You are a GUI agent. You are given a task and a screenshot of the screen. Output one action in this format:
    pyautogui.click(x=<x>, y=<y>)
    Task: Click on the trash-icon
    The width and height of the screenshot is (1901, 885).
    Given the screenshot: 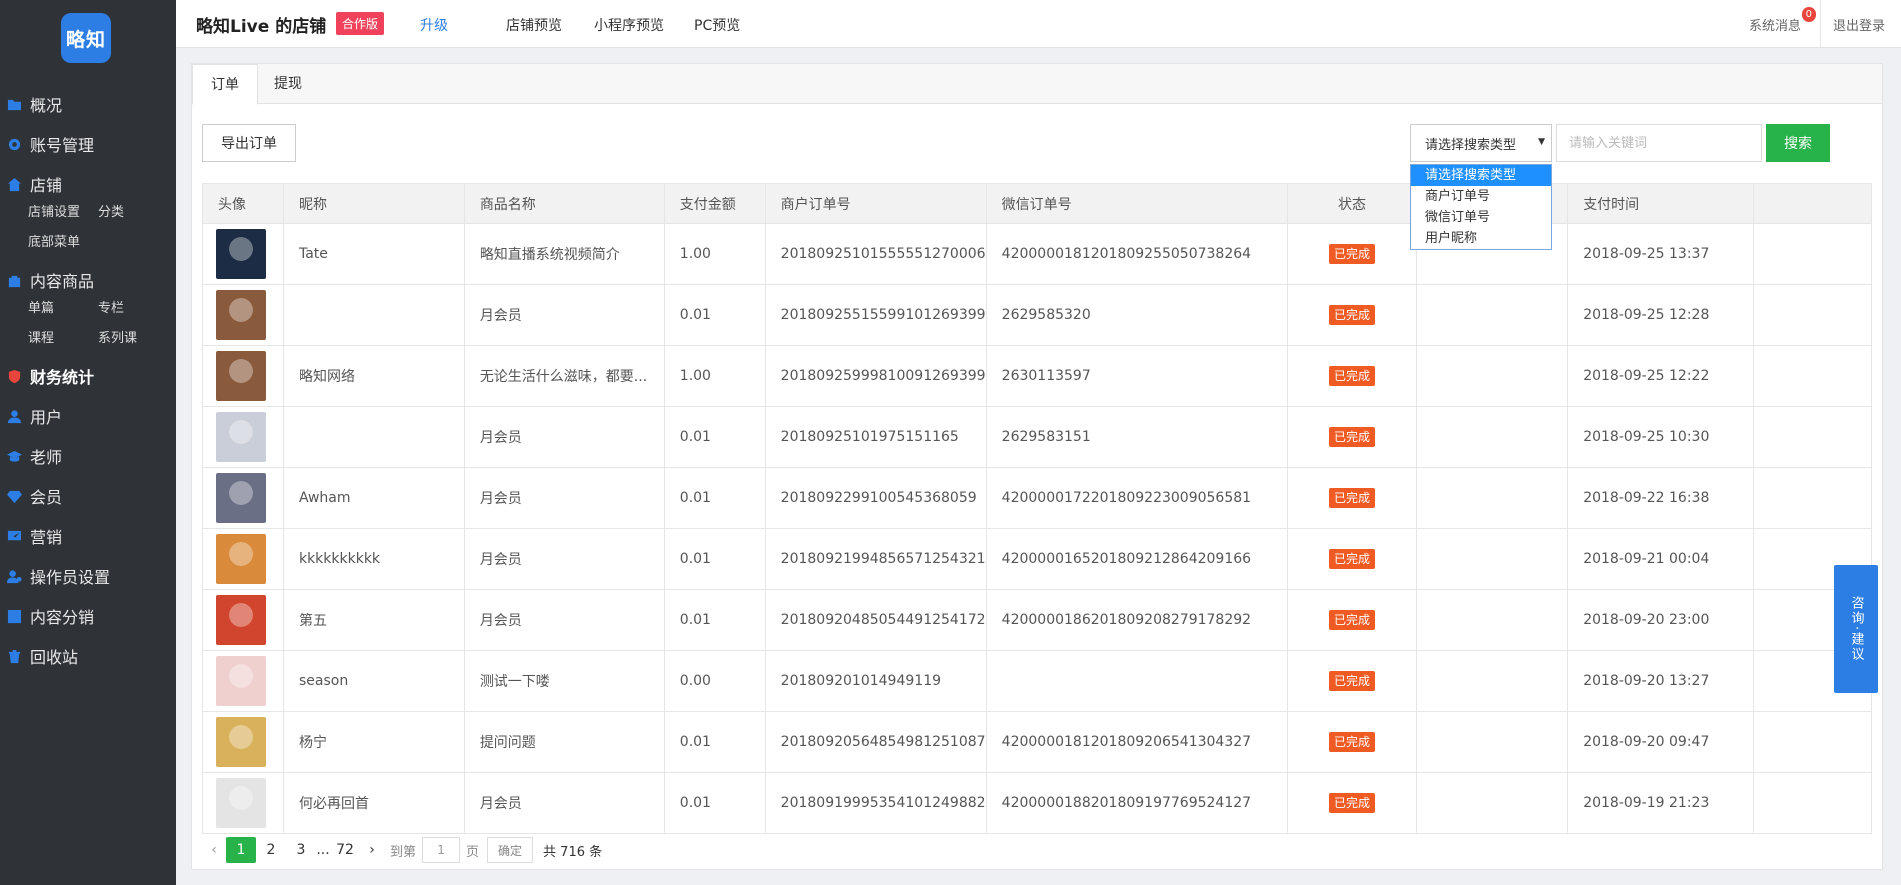 What is the action you would take?
    pyautogui.click(x=14, y=656)
    